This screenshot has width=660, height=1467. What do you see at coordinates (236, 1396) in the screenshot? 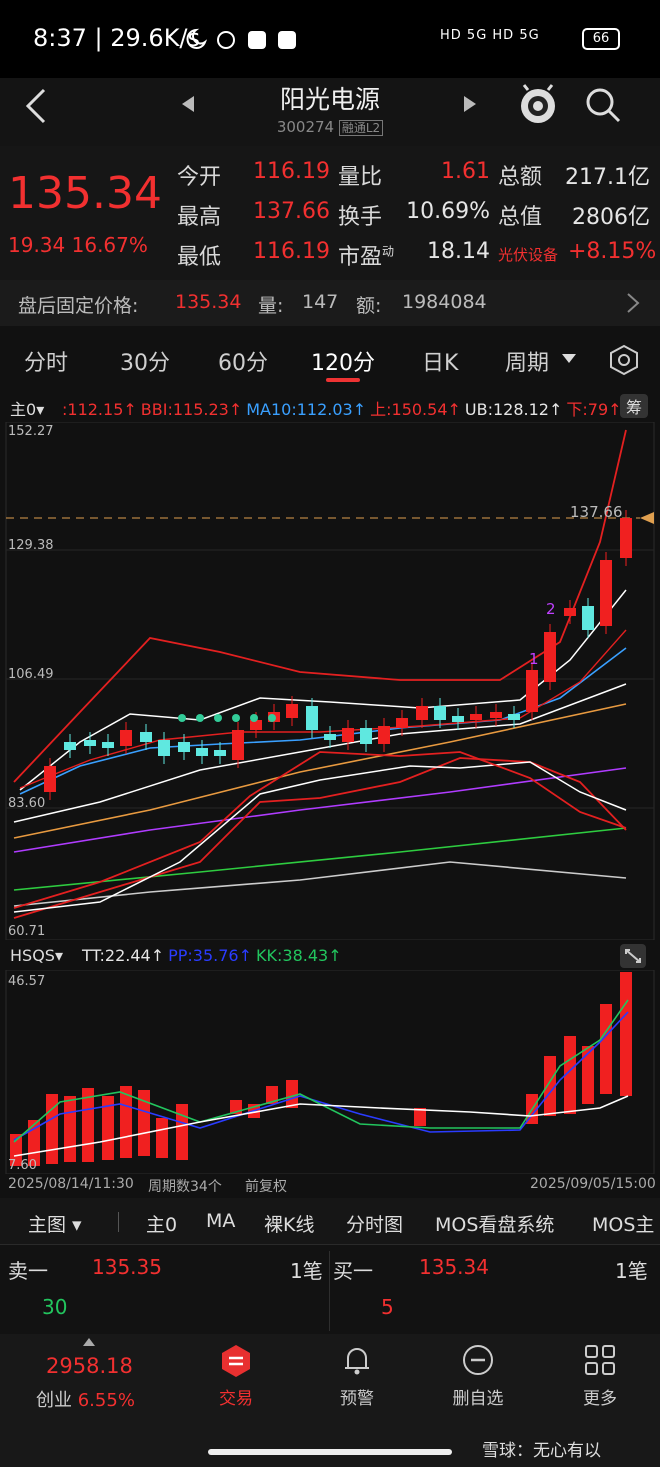
I see `nav-trade-label: 交易` at bounding box center [236, 1396].